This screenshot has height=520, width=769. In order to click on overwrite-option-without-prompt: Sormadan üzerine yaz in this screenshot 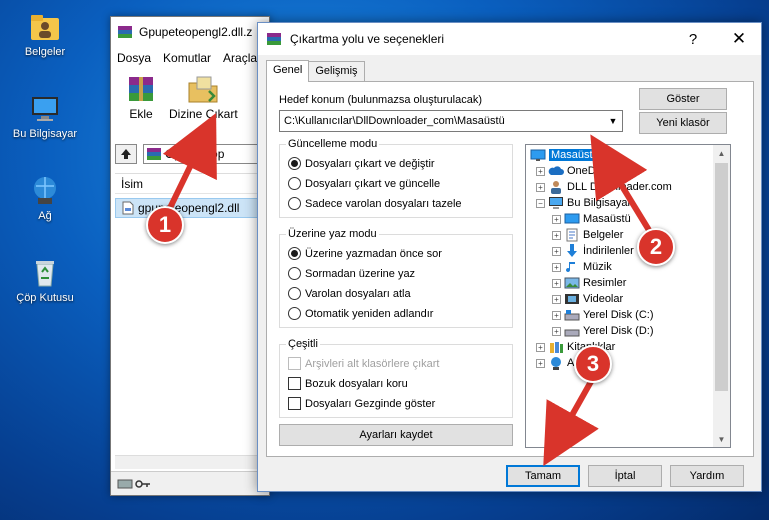, I will do `click(351, 273)`.